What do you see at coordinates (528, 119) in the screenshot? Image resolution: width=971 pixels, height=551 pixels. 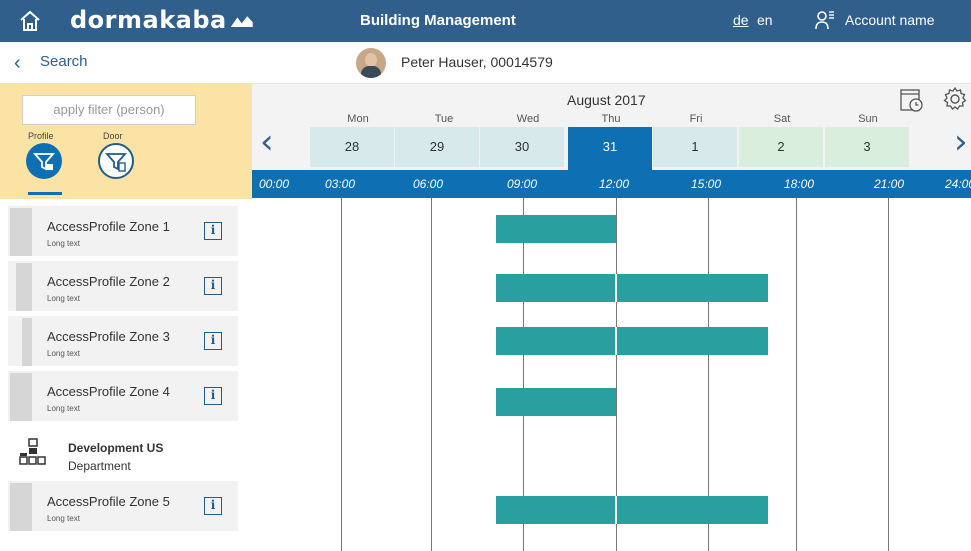 I see `dow-label: Wed` at bounding box center [528, 119].